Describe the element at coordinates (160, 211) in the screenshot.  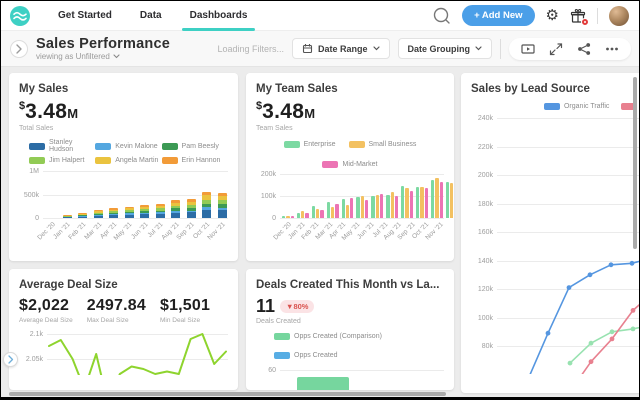
I see `stacked-bar` at that location.